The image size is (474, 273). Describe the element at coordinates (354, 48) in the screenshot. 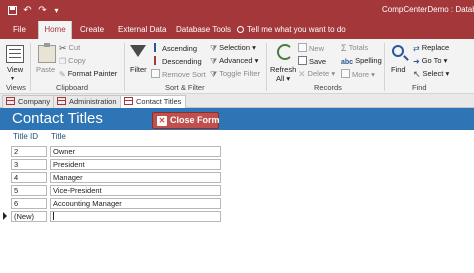

I see `totals-button: Σ Totals` at that location.